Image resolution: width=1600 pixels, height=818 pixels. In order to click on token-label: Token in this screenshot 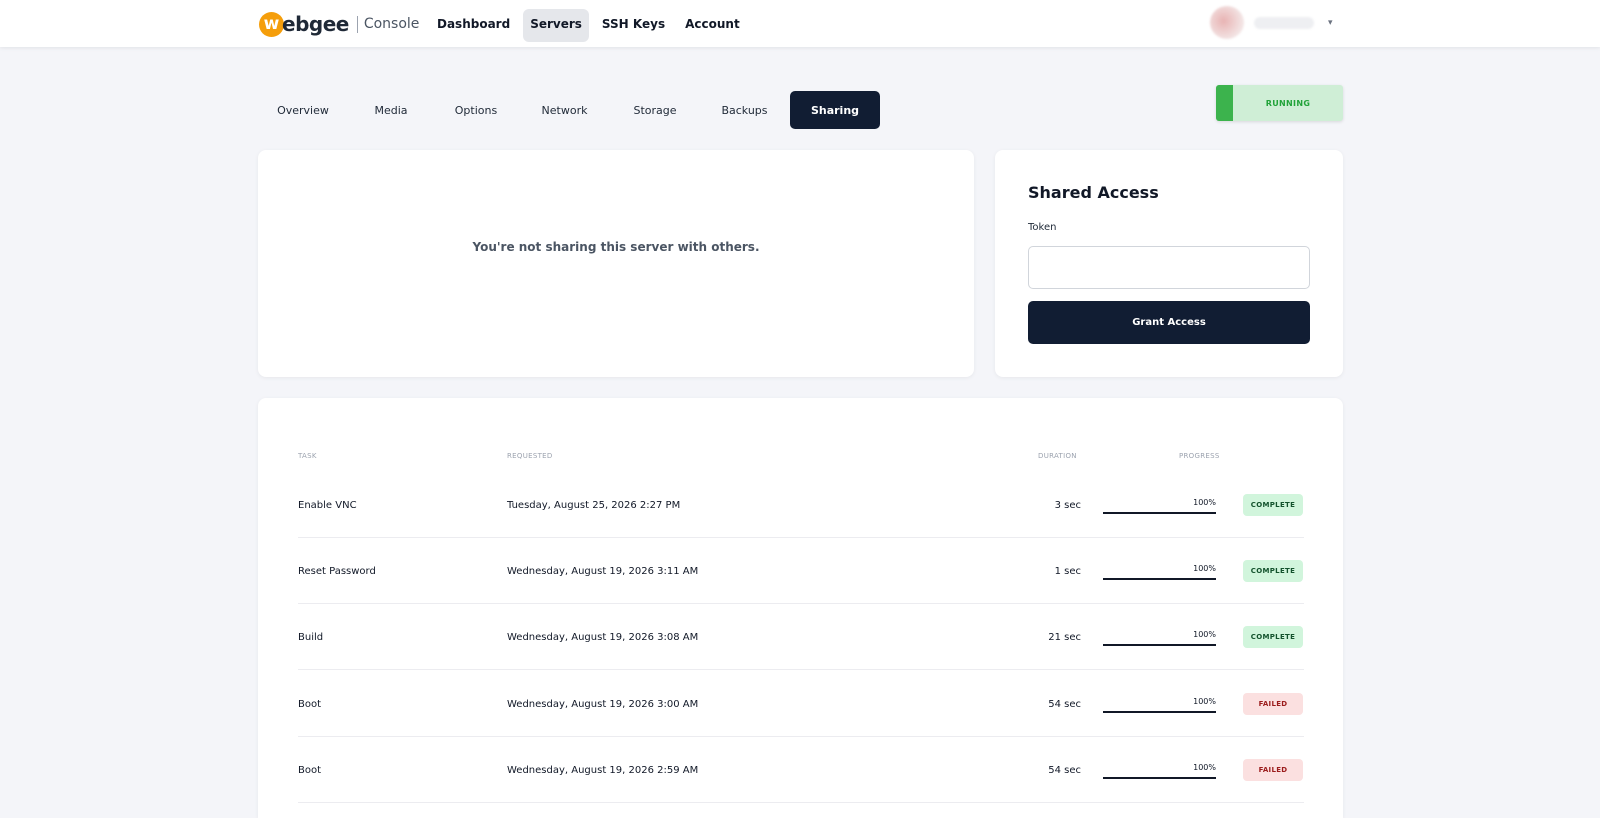, I will do `click(1042, 227)`.